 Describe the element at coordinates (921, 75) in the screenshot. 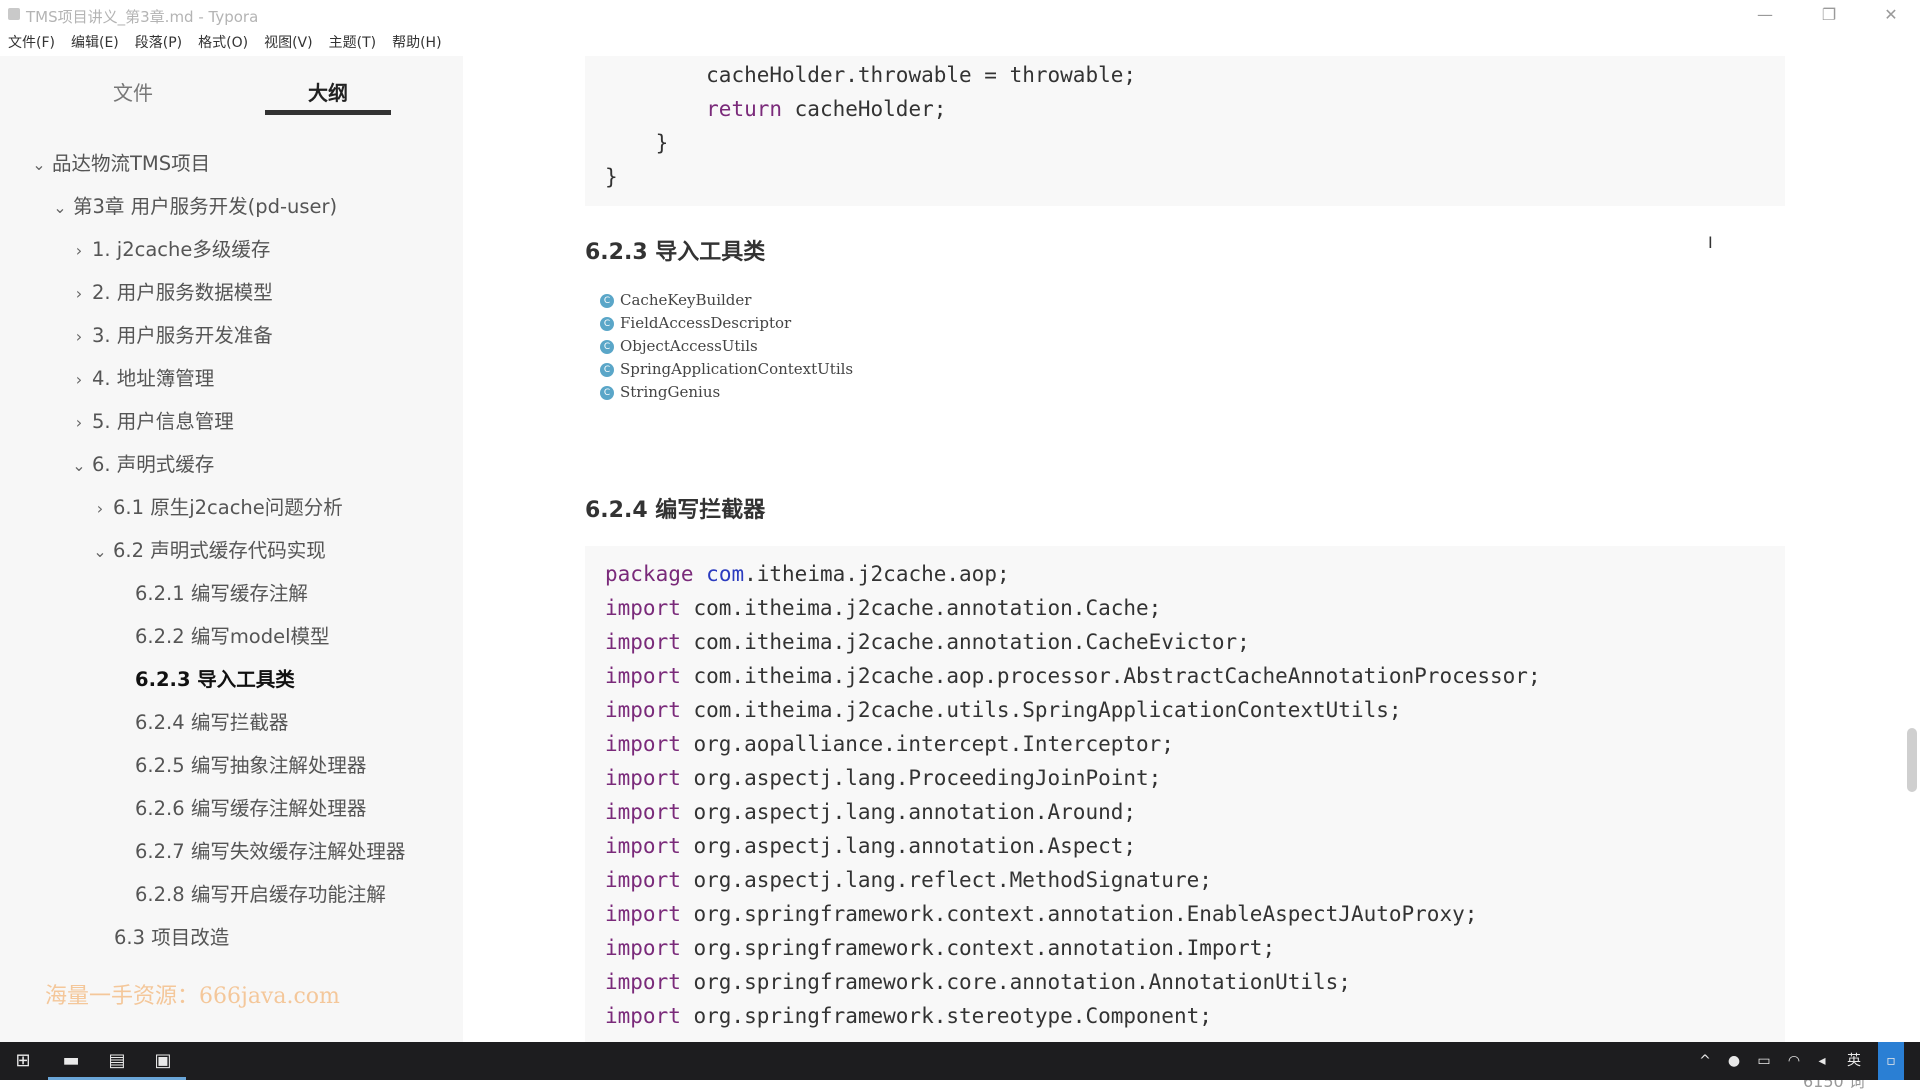

I see `code-line: cacheHolder.throwable = throwable;` at that location.